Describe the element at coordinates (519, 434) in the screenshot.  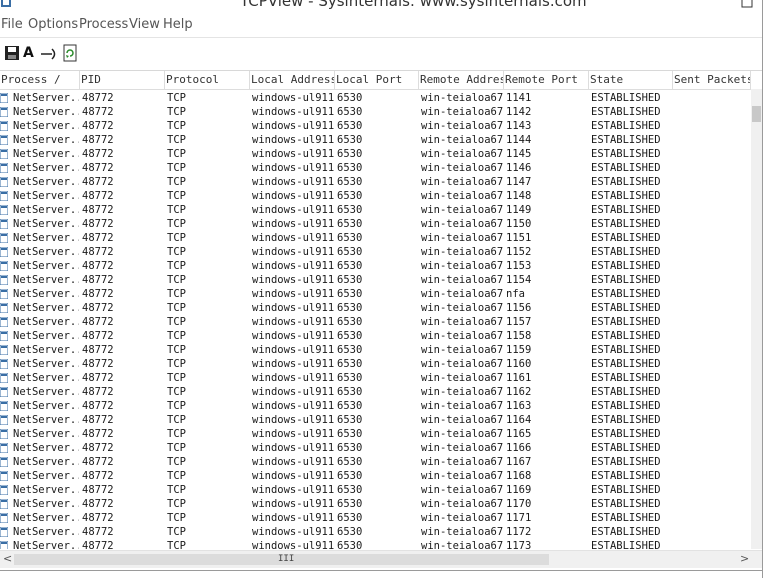
I see `cell-remote-port: 1165` at that location.